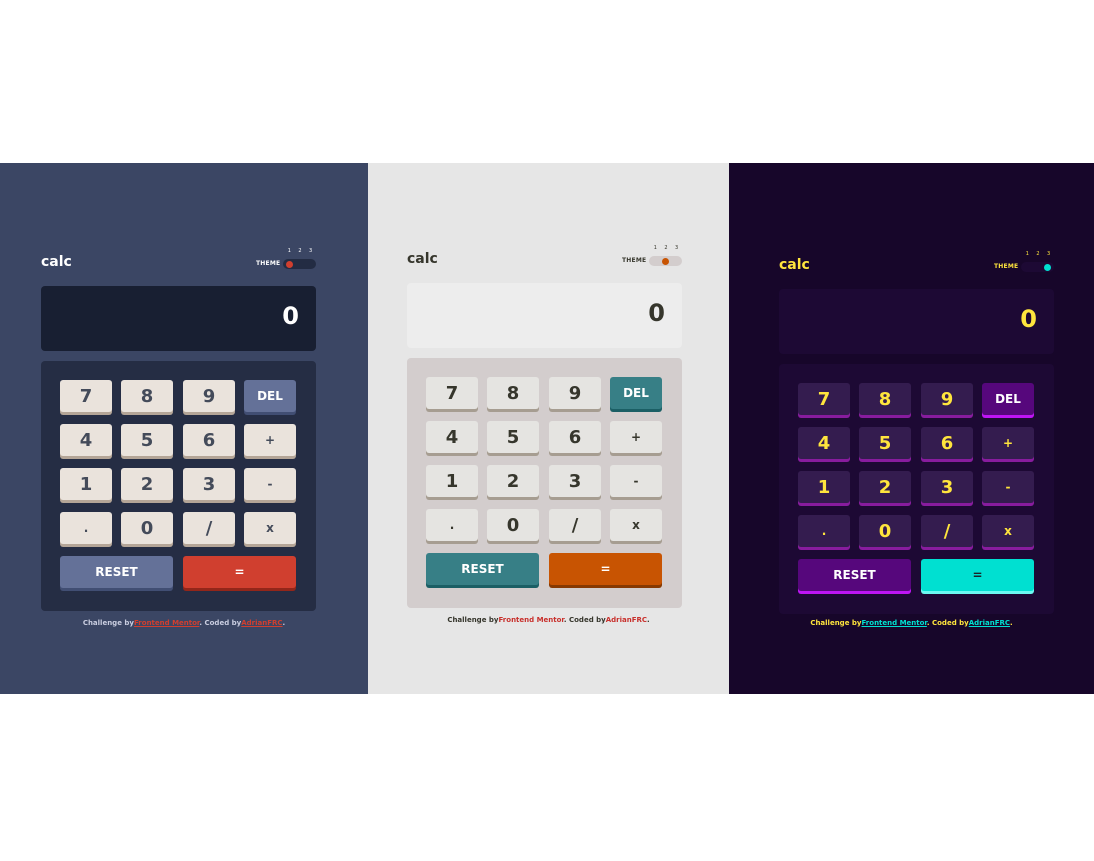  I want to click on display-value: 0, so click(290, 316).